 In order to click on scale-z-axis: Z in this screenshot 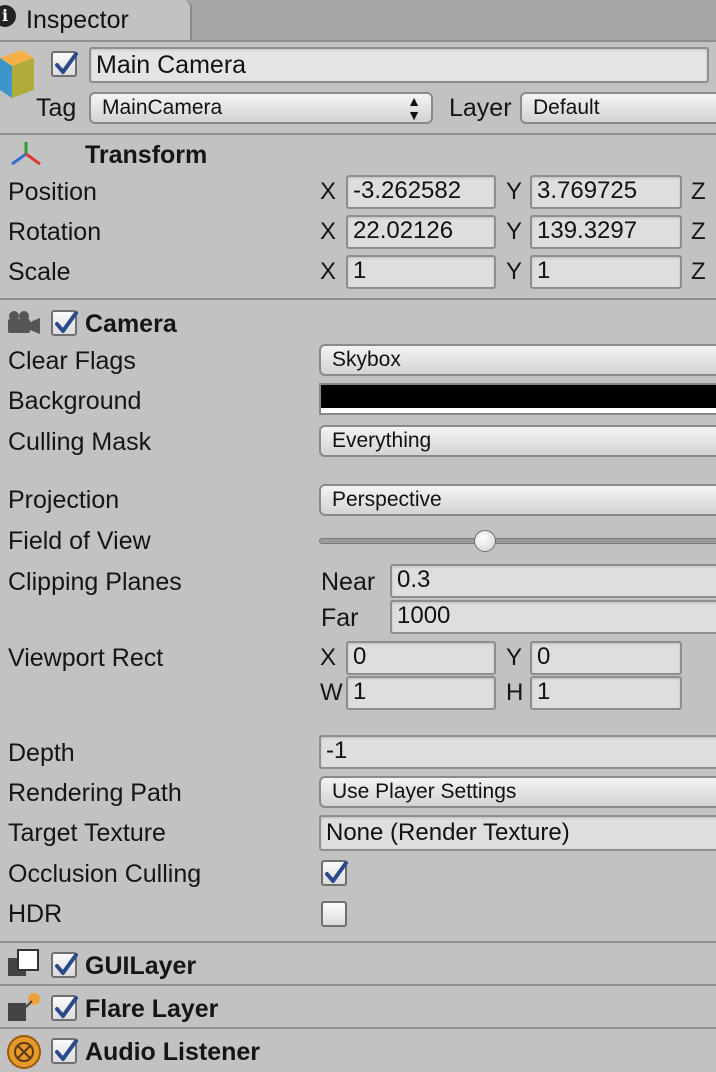, I will do `click(698, 271)`.